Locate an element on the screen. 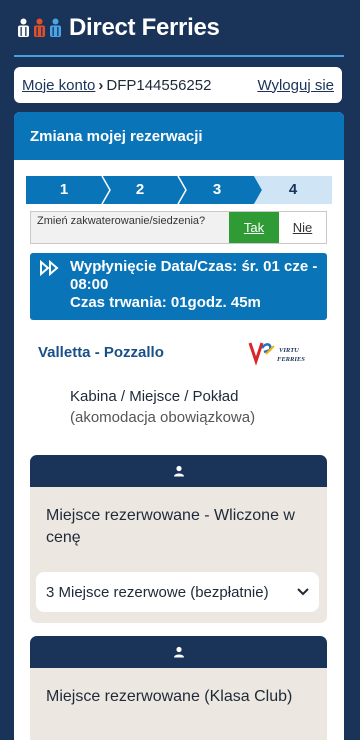  seat-select: 3 Miejsce rezerwowe (bezpłatnie) is located at coordinates (177, 592).